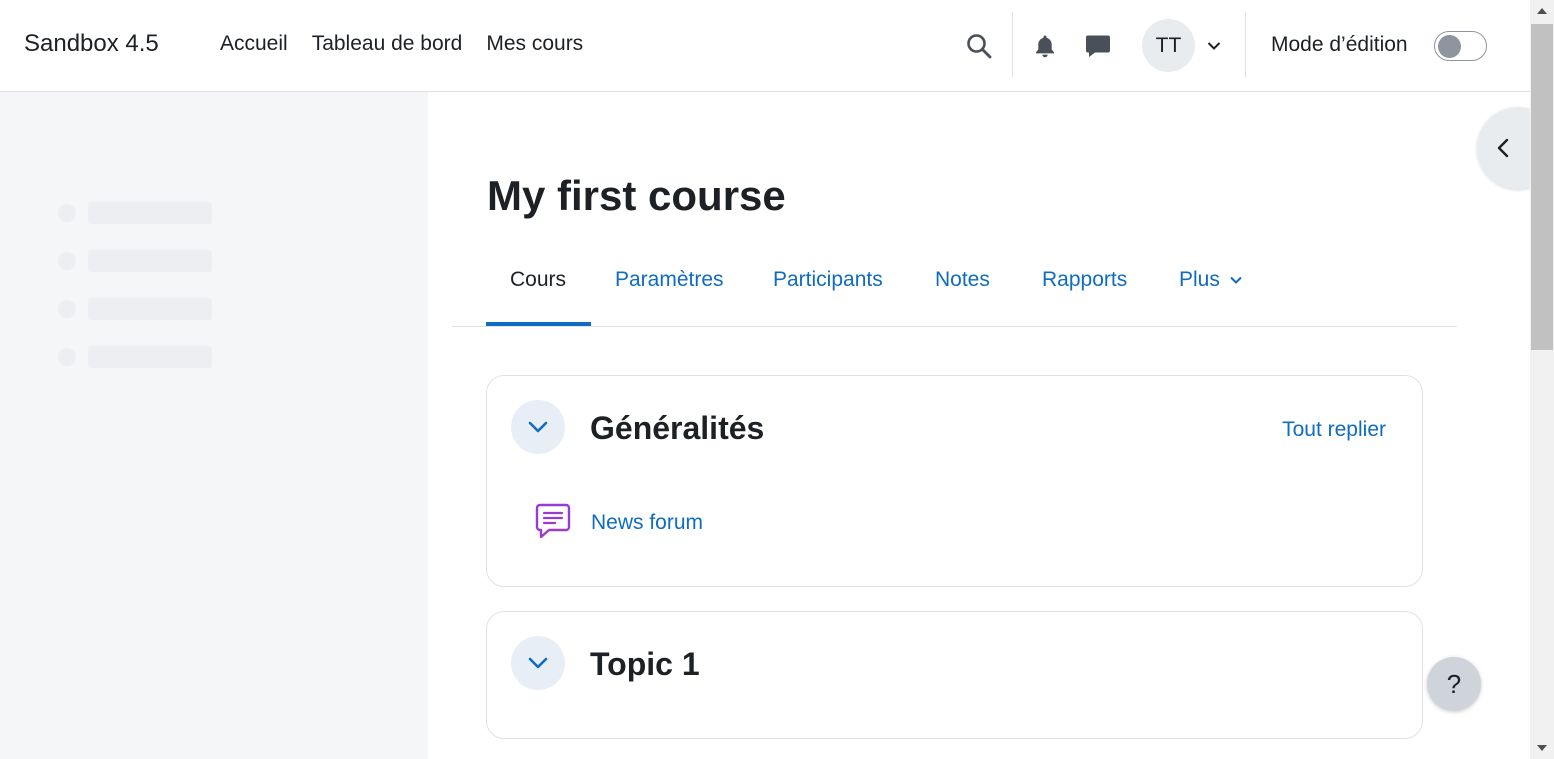  I want to click on forum-icon, so click(553, 522).